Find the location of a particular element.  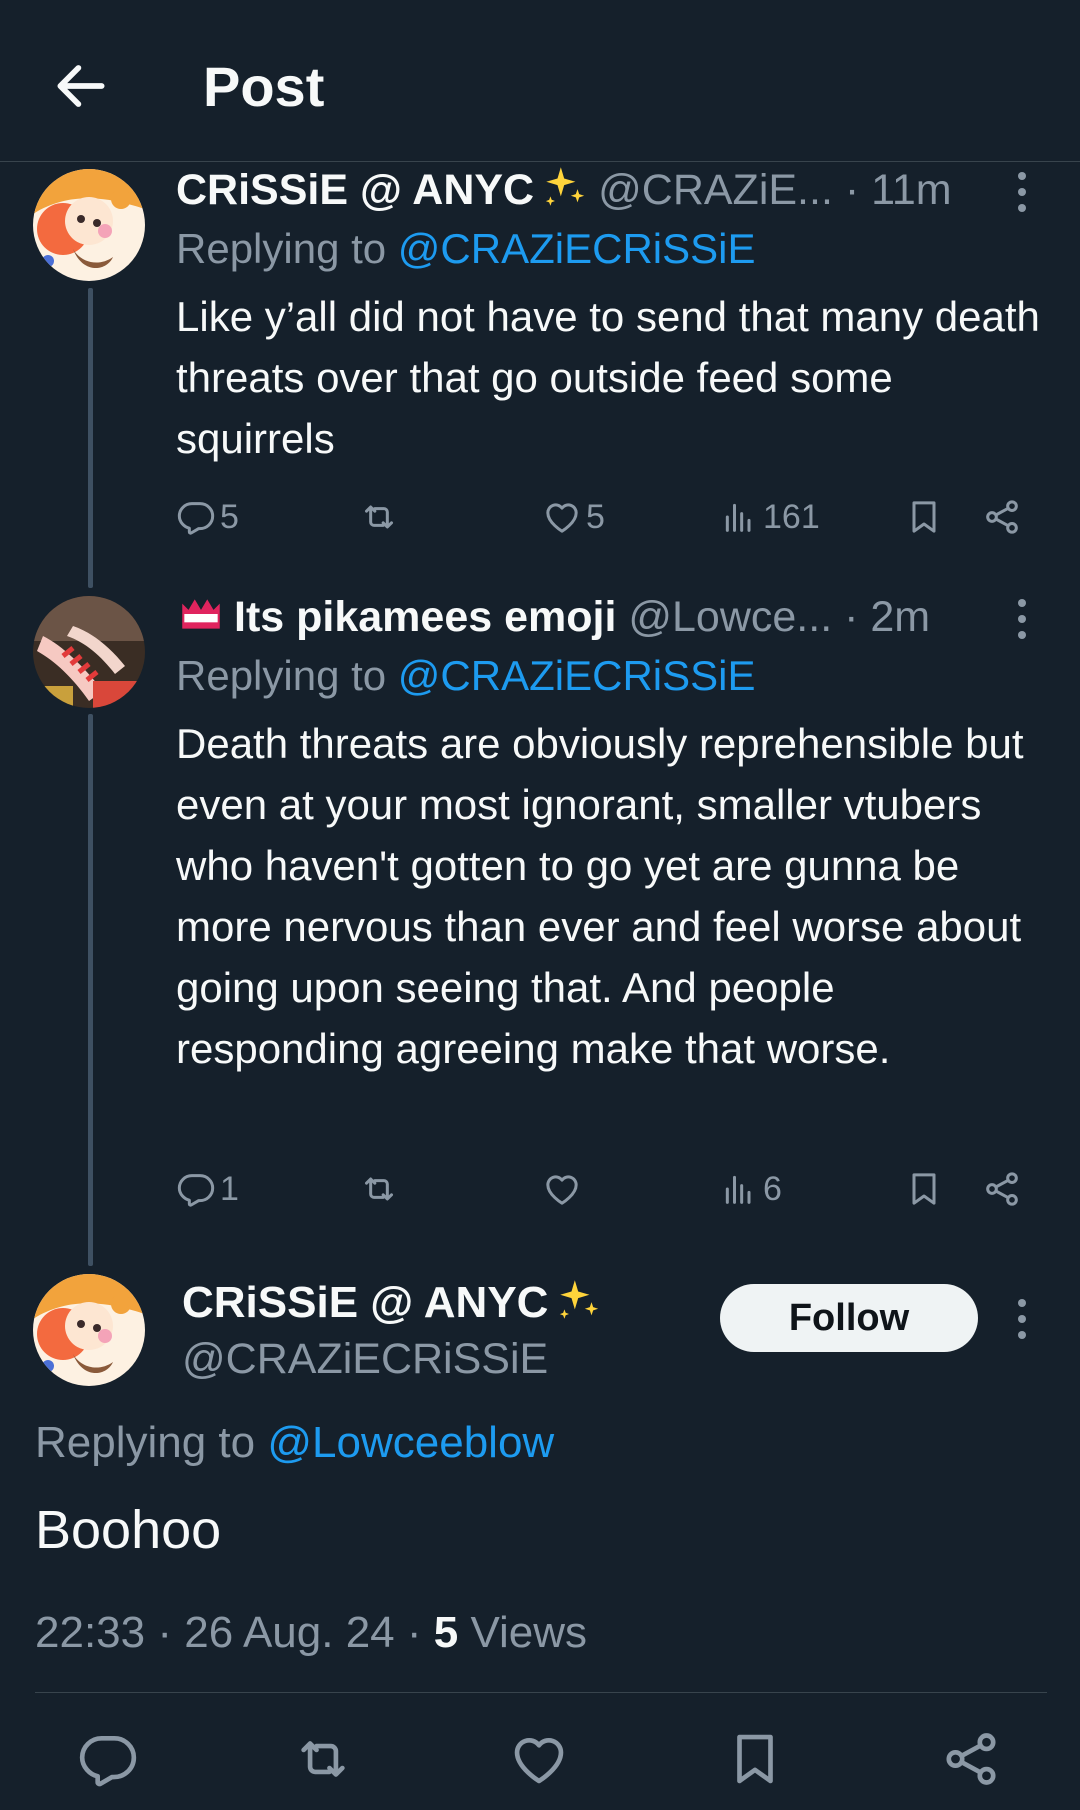

follow-button: Follow is located at coordinates (849, 1318).